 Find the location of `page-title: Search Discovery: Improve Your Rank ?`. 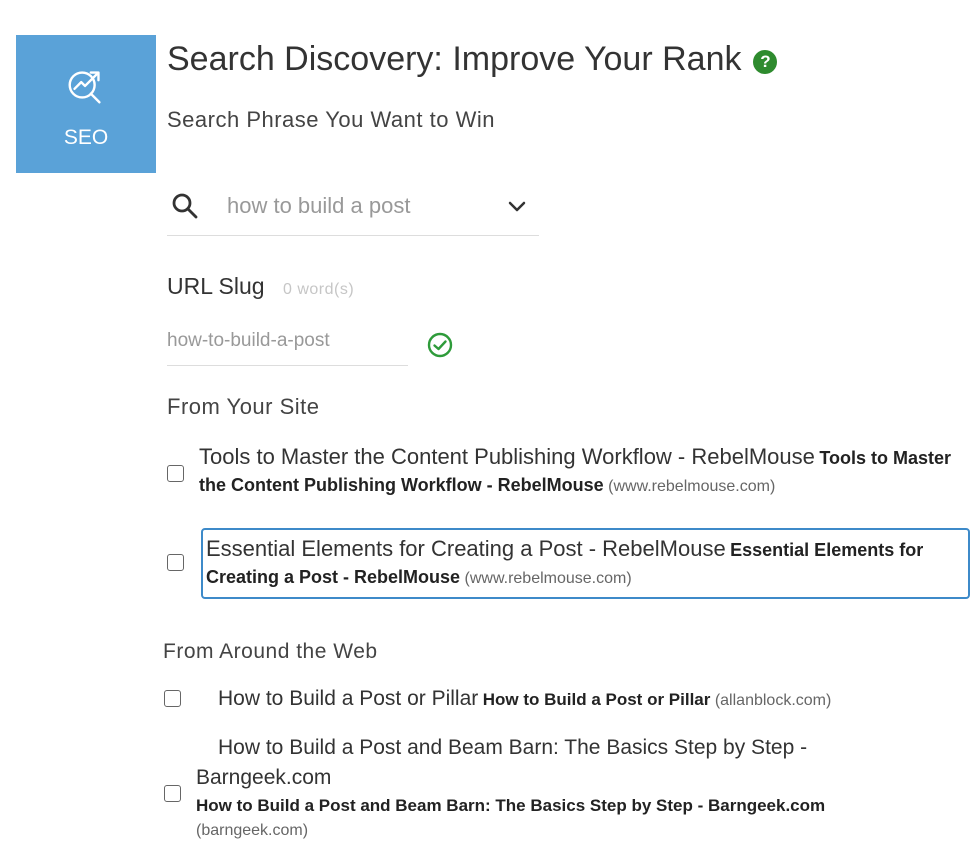

page-title: Search Discovery: Improve Your Rank ? is located at coordinates (472, 59).